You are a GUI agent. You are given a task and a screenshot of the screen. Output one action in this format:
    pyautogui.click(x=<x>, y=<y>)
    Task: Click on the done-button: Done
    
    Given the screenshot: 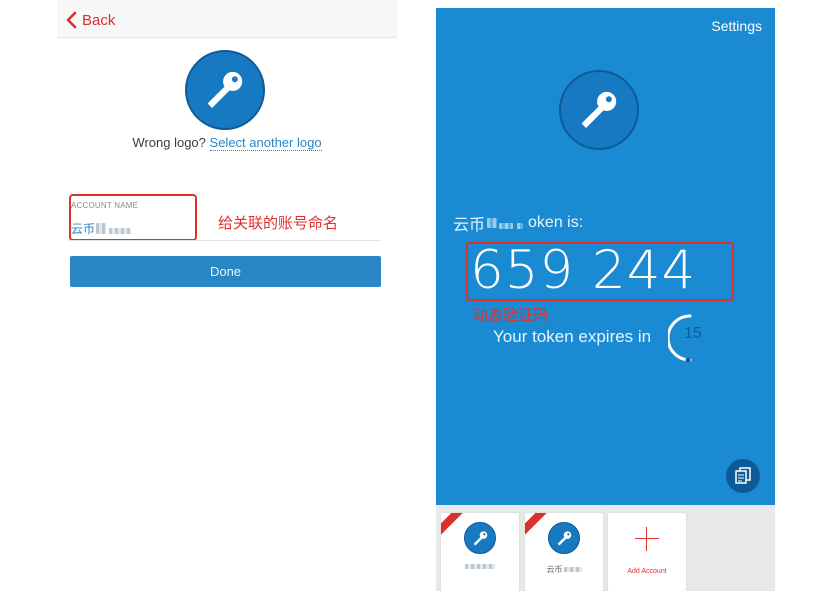 What is the action you would take?
    pyautogui.click(x=225, y=271)
    